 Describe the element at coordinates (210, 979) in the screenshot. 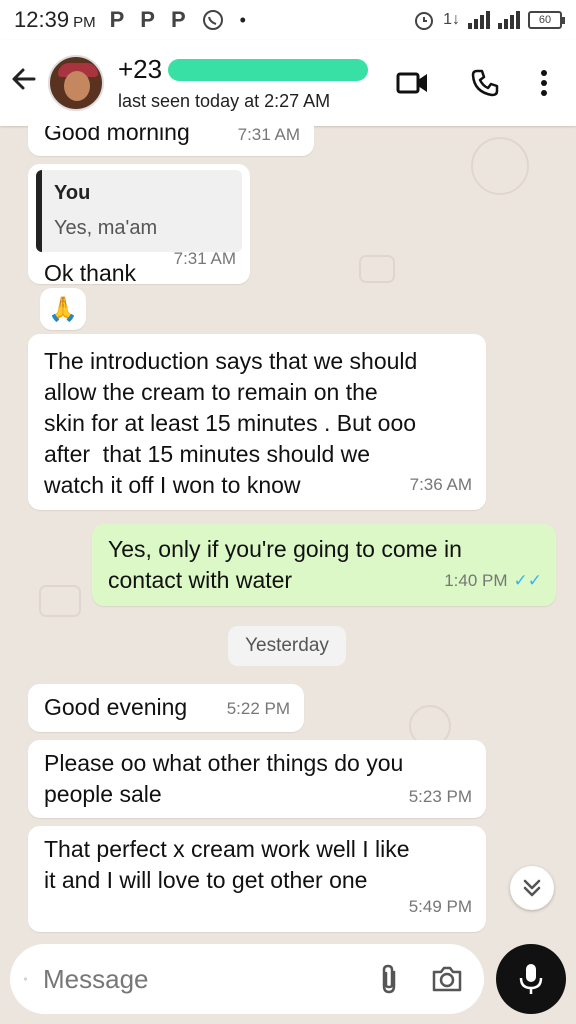

I see `message-input` at that location.